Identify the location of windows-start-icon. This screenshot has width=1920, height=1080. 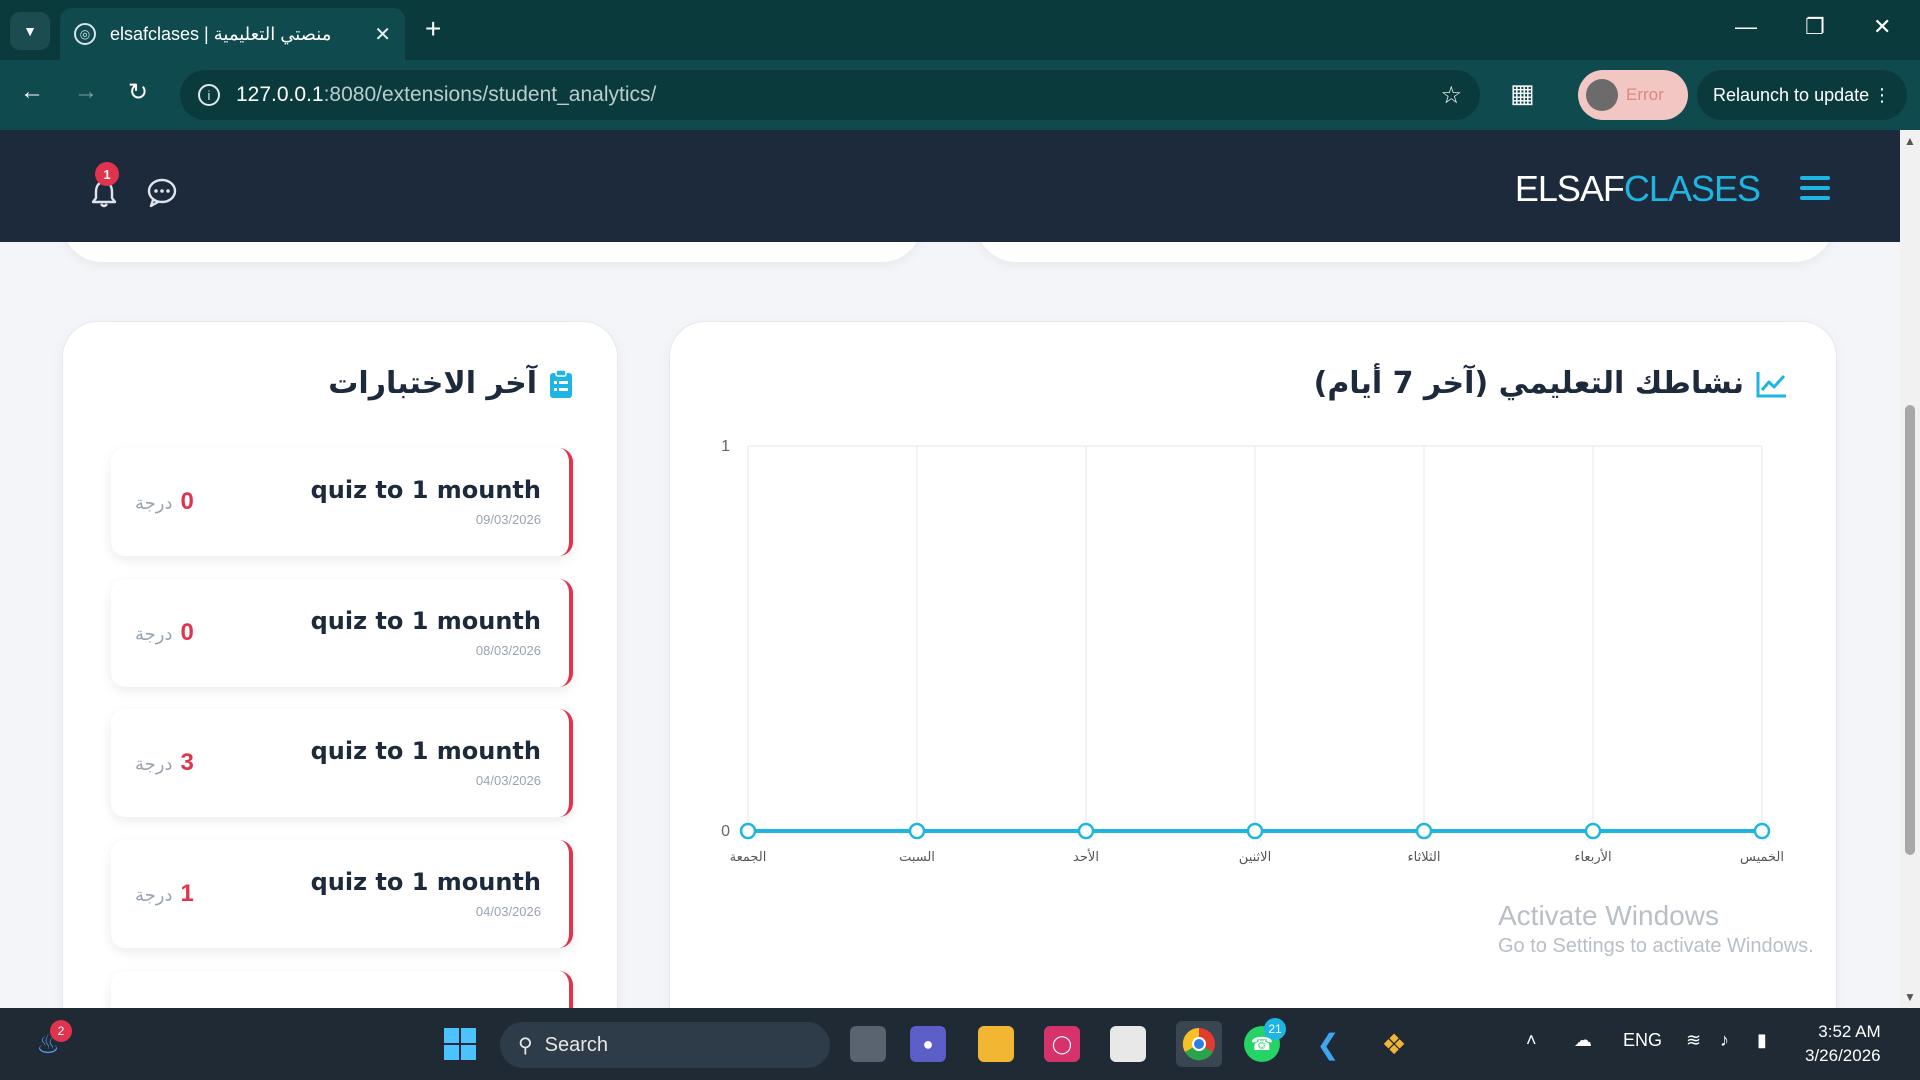
(460, 1044).